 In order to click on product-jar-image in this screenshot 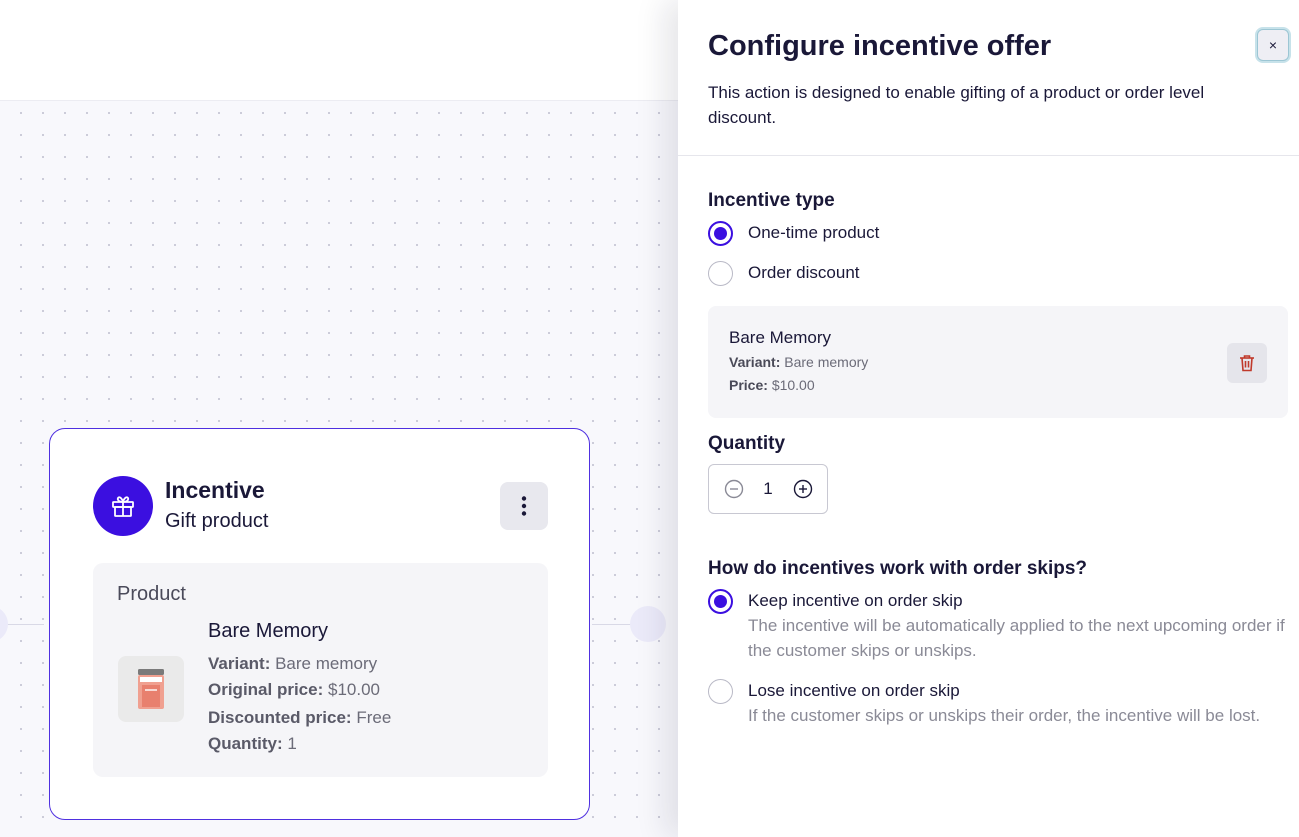, I will do `click(151, 689)`.